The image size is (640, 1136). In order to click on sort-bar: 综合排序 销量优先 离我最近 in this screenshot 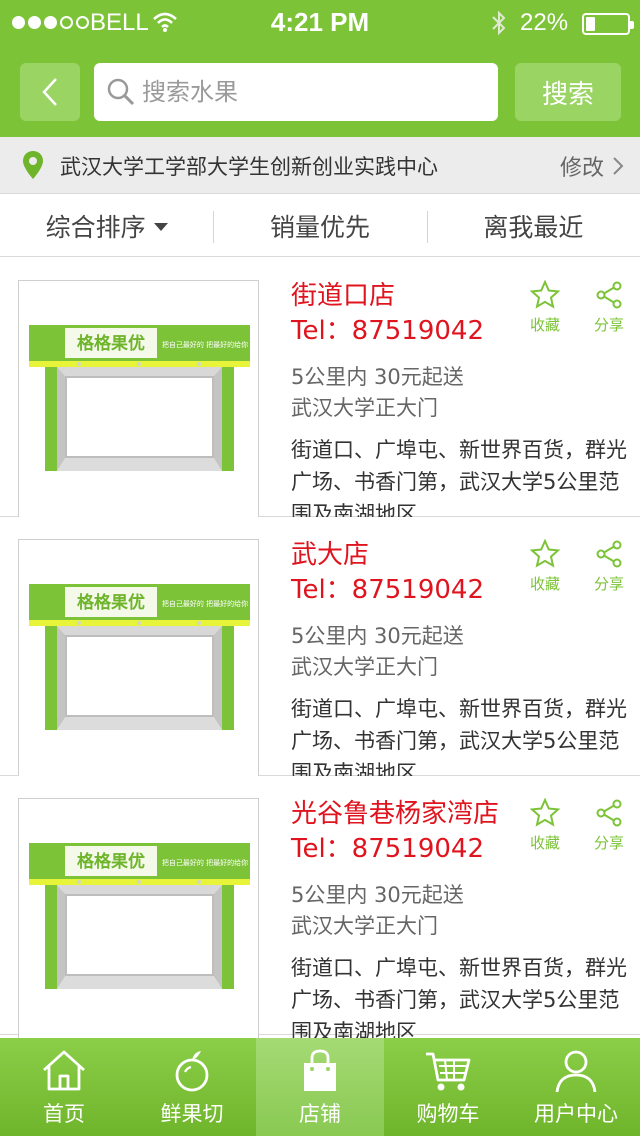, I will do `click(320, 226)`.